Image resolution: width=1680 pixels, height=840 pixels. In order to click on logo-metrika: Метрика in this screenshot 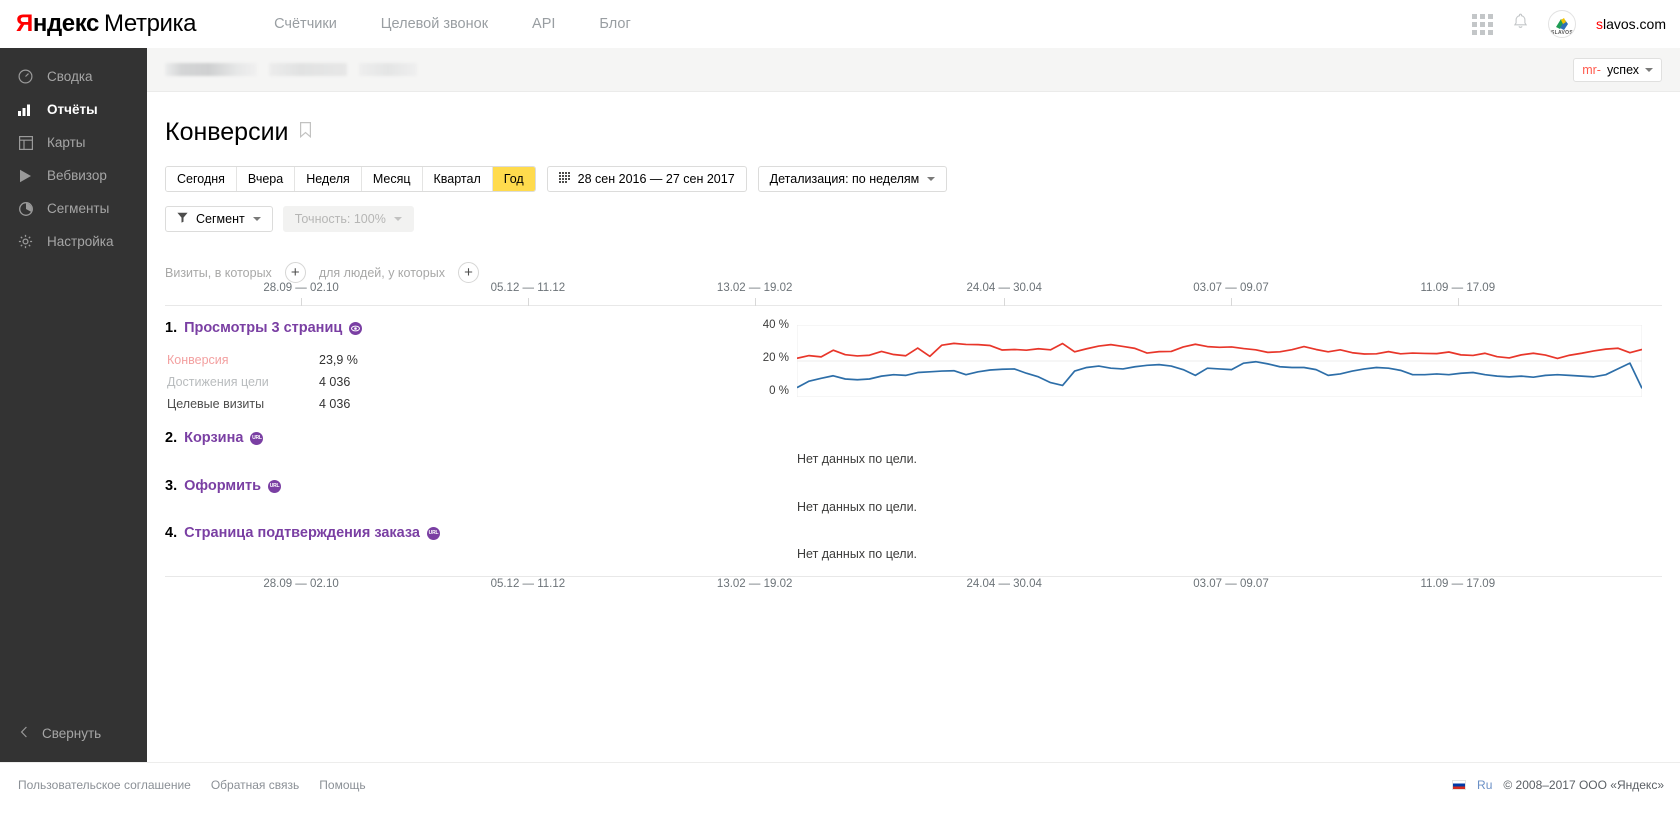, I will do `click(150, 23)`.